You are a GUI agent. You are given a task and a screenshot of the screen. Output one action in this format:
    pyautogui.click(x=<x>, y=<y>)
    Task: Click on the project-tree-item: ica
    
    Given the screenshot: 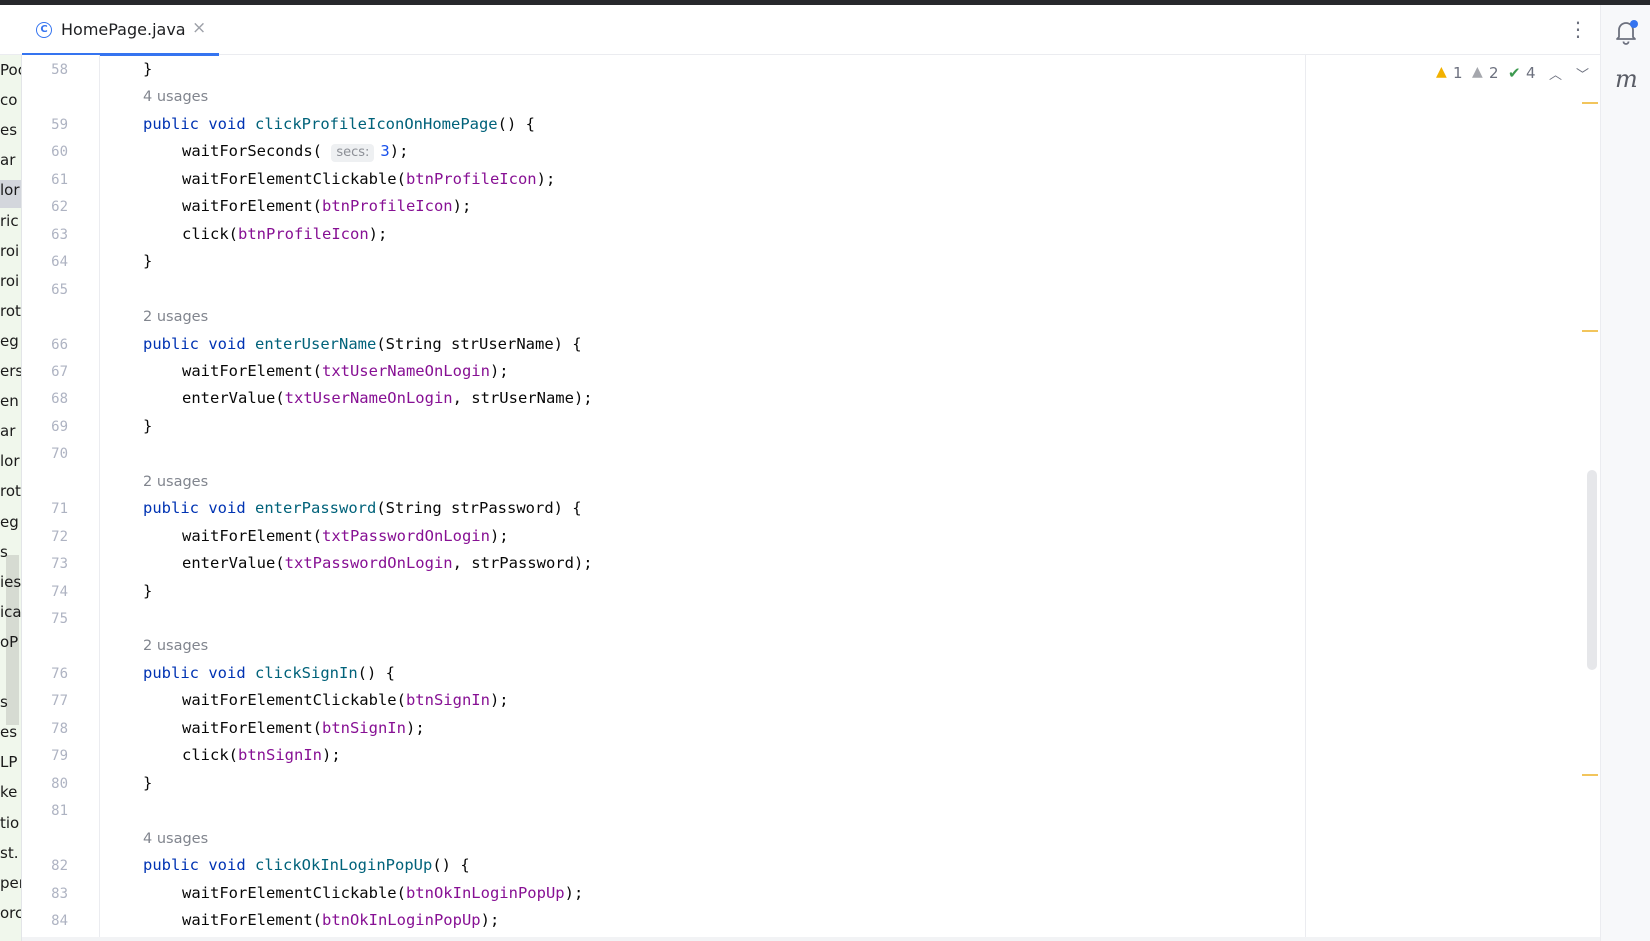 What is the action you would take?
    pyautogui.click(x=10, y=612)
    